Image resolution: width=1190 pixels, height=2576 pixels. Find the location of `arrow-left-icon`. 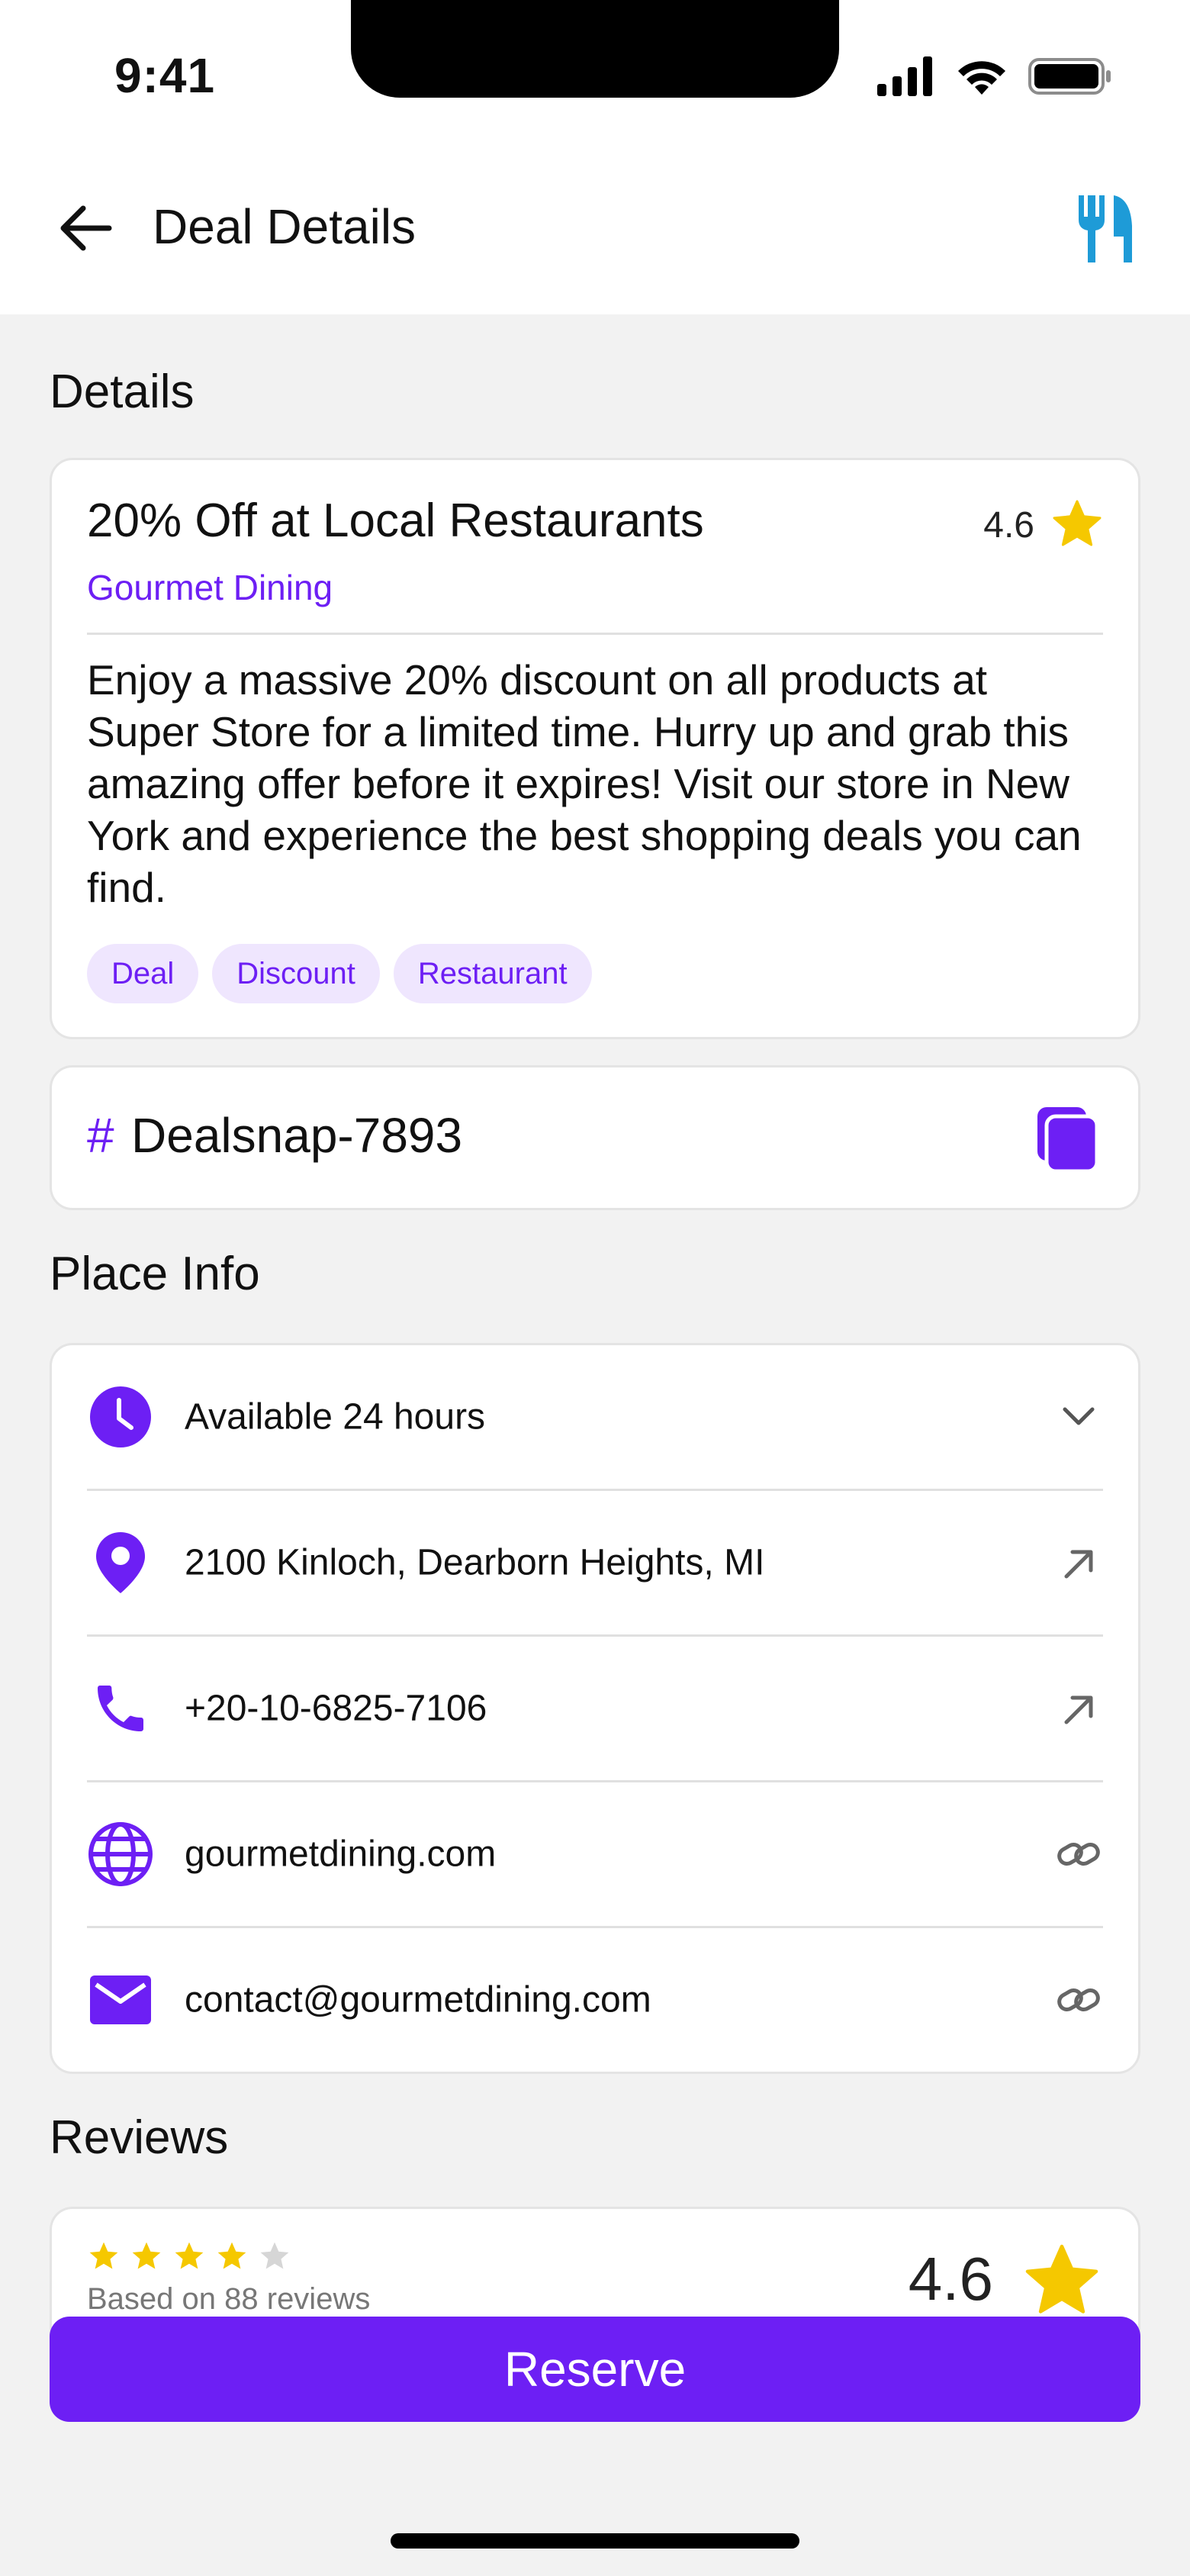

arrow-left-icon is located at coordinates (86, 228).